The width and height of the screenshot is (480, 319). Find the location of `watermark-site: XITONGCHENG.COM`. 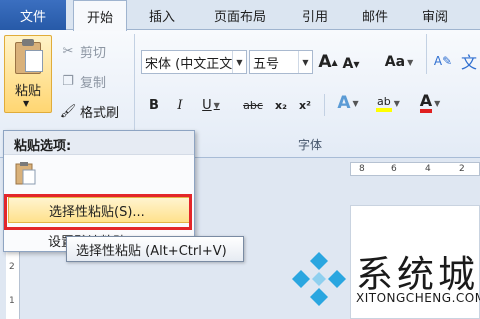

watermark-site: XITONGCHENG.COM is located at coordinates (418, 298).